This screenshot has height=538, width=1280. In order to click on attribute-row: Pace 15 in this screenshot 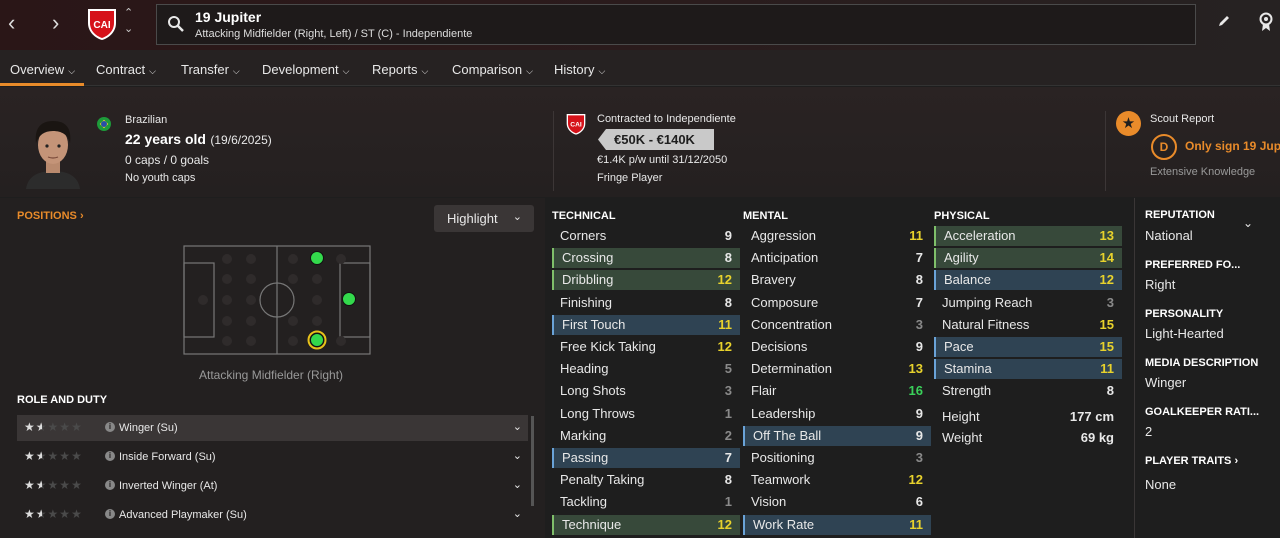, I will do `click(1028, 347)`.